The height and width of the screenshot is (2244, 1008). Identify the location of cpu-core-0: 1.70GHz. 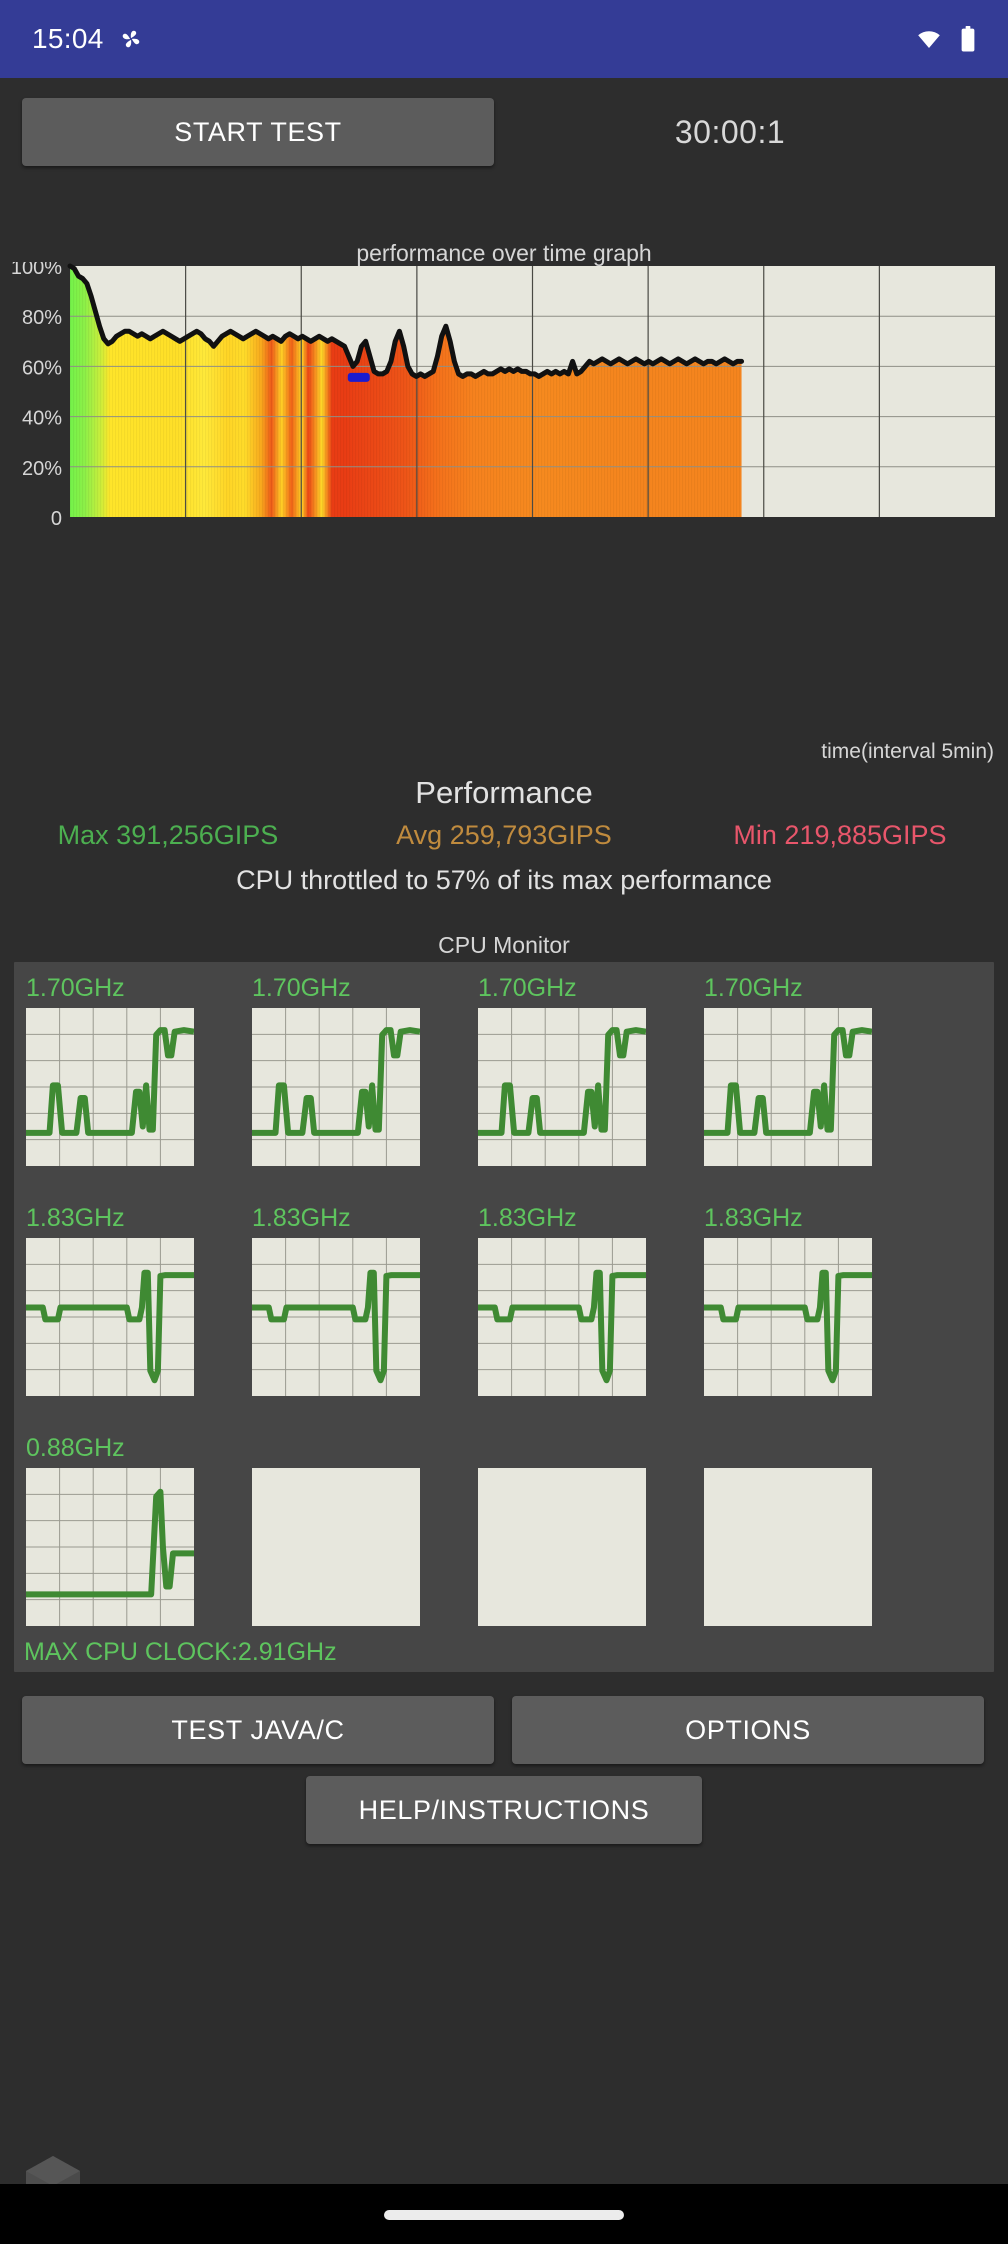
(110, 1070).